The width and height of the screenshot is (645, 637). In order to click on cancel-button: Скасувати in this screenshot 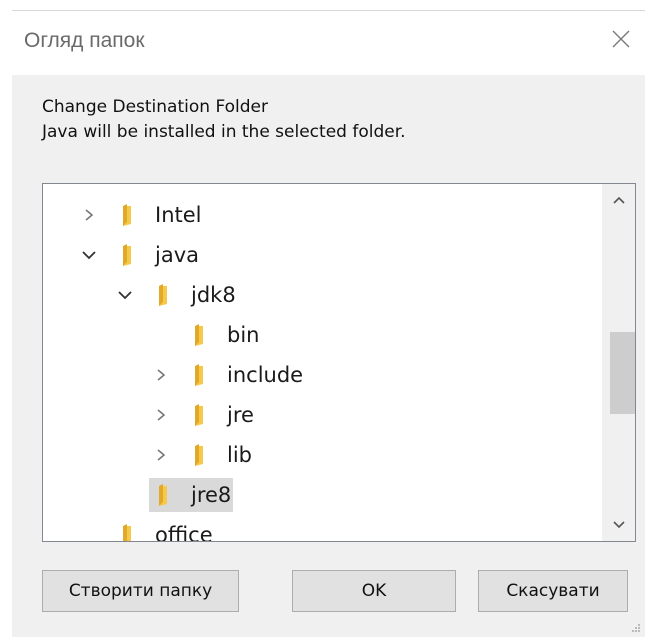, I will do `click(553, 591)`.